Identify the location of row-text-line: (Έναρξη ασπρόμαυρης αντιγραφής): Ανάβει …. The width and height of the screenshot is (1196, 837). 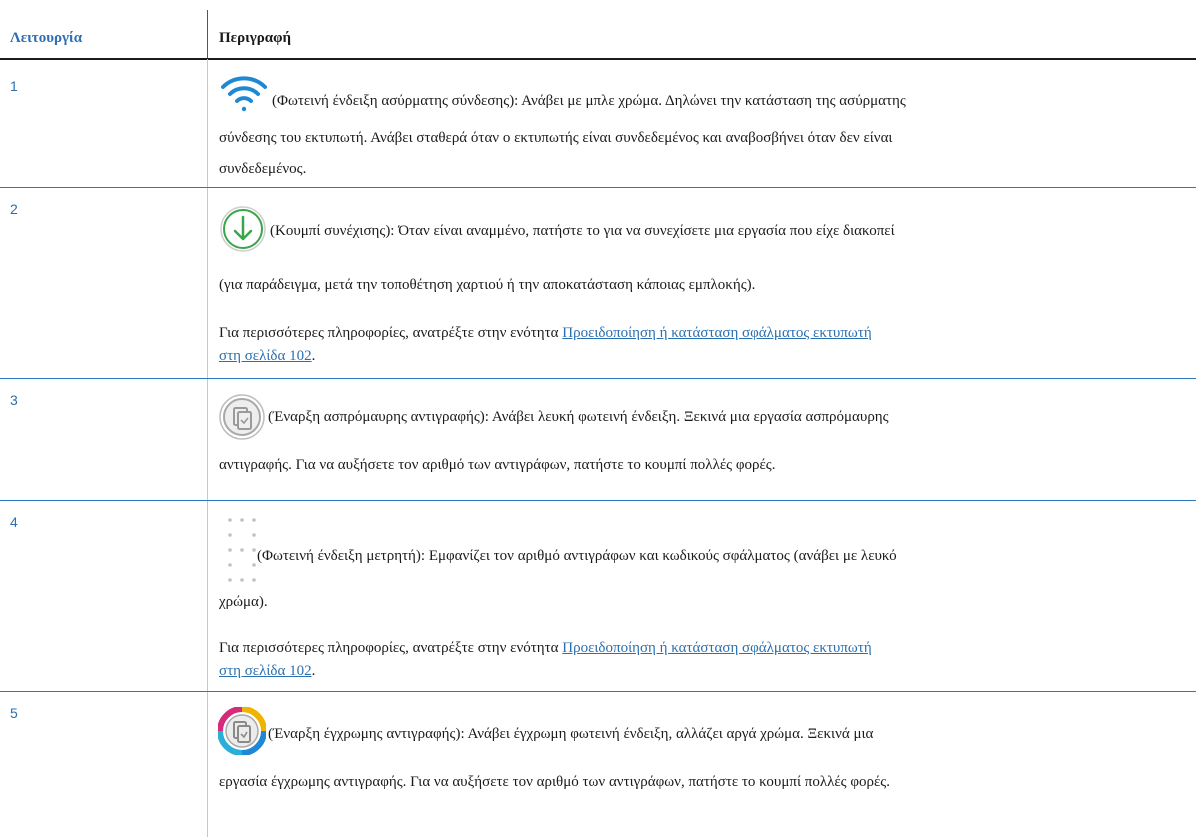
(578, 417).